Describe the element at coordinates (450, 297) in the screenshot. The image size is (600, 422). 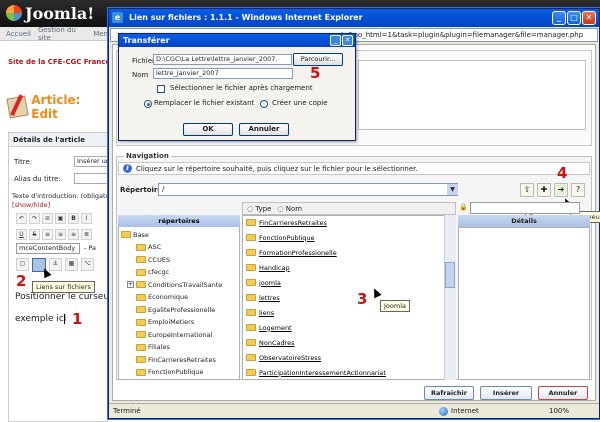
I see `file-list-scrollbar` at that location.